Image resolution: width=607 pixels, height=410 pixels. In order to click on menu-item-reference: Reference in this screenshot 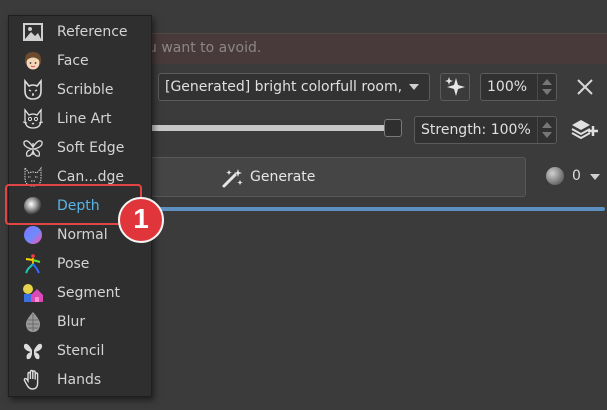, I will do `click(79, 32)`.